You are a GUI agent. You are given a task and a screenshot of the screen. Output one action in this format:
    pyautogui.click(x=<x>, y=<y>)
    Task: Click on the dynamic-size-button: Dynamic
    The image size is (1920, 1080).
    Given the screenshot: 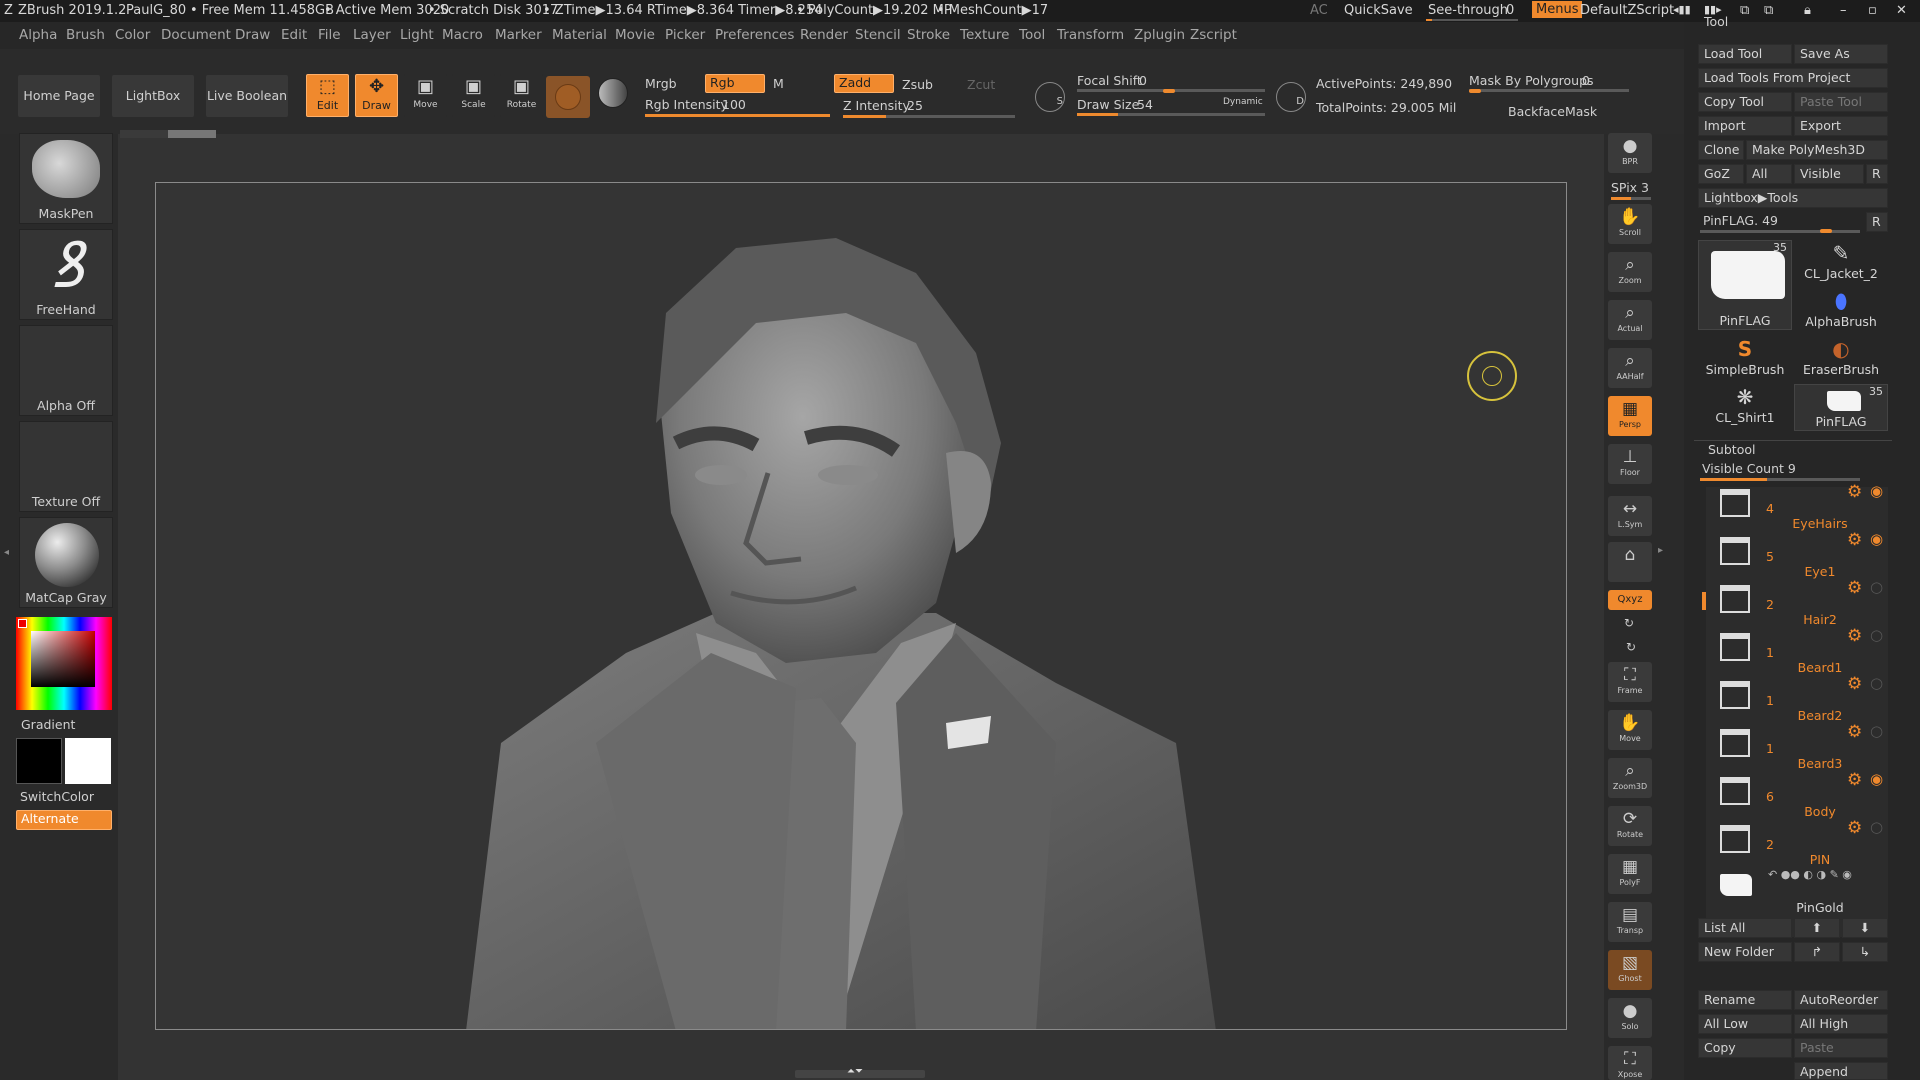 What is the action you would take?
    pyautogui.click(x=1243, y=102)
    